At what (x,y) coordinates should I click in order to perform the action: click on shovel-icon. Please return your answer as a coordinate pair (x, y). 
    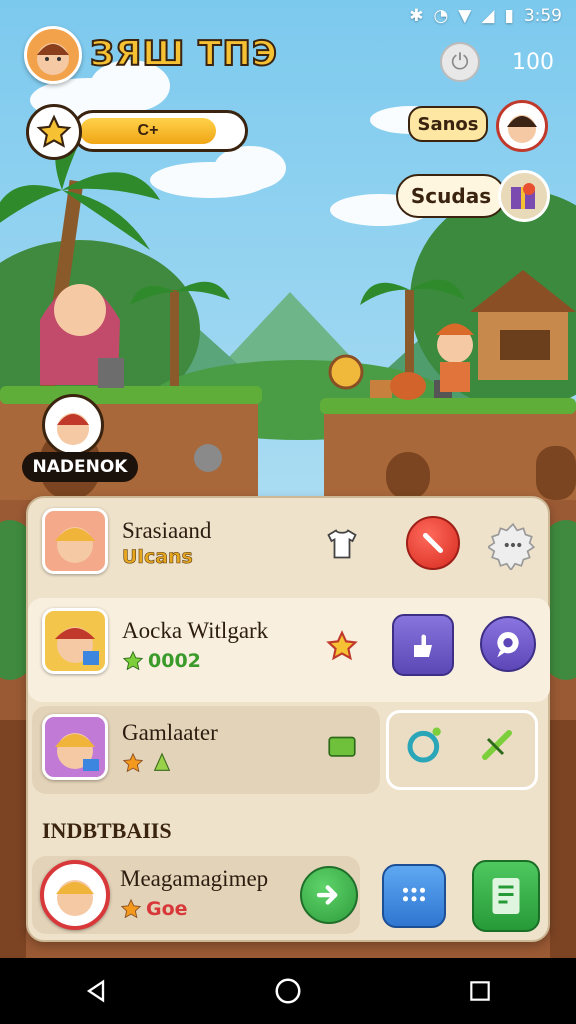
    Looking at the image, I should click on (497, 745).